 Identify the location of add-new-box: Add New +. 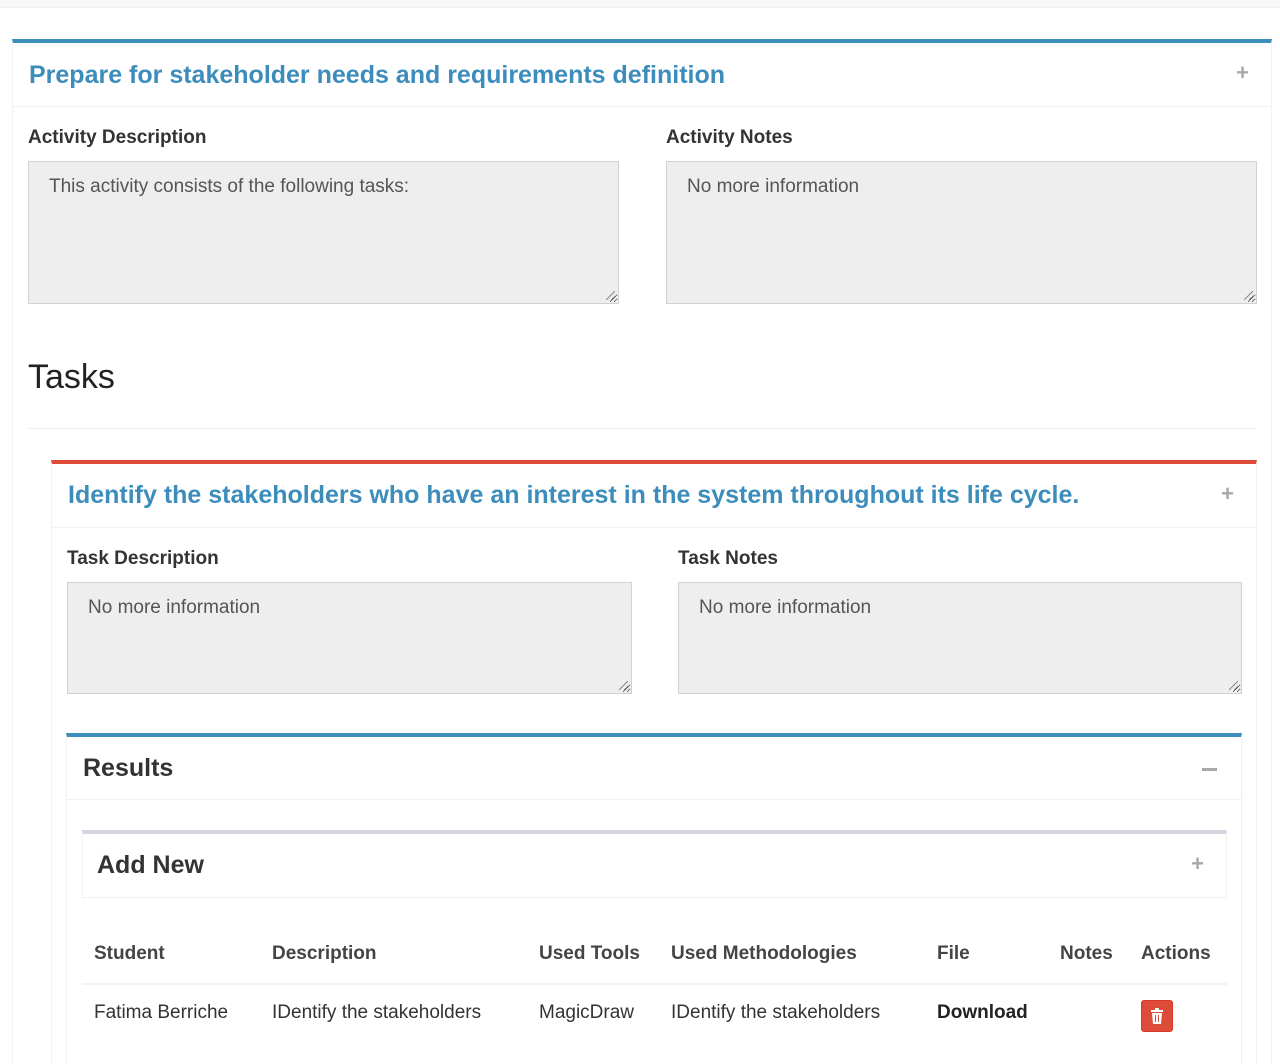
(654, 864).